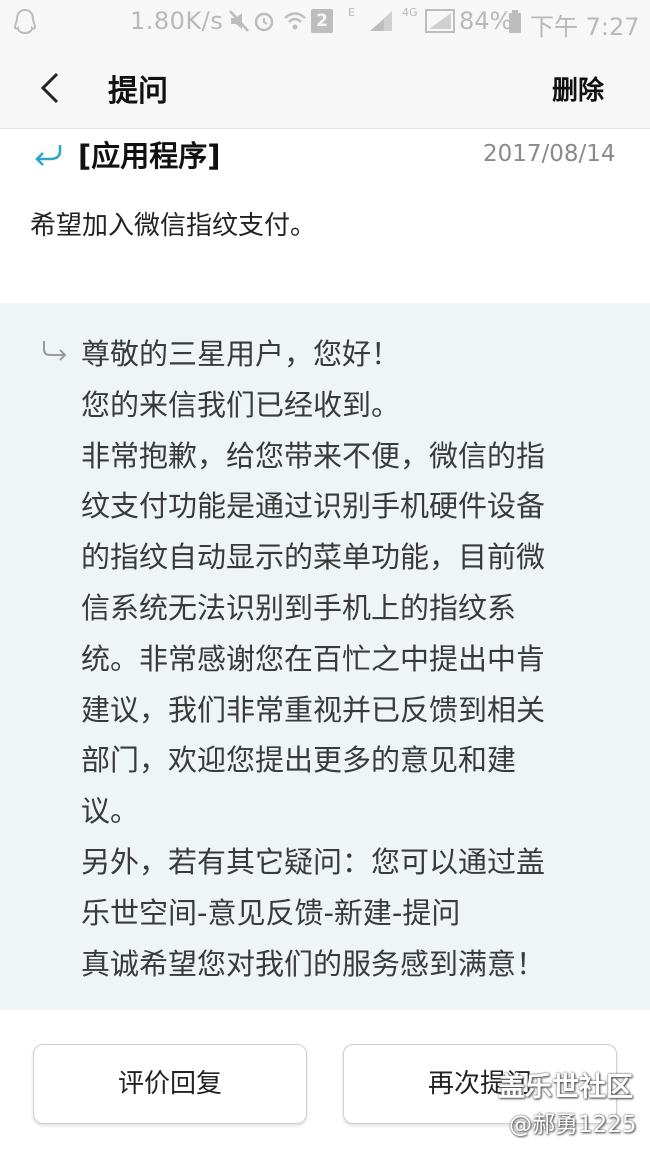 This screenshot has height=1156, width=650. What do you see at coordinates (299, 760) in the screenshot?
I see `reply-line: 部门，欢迎您提出更多的意见和建` at bounding box center [299, 760].